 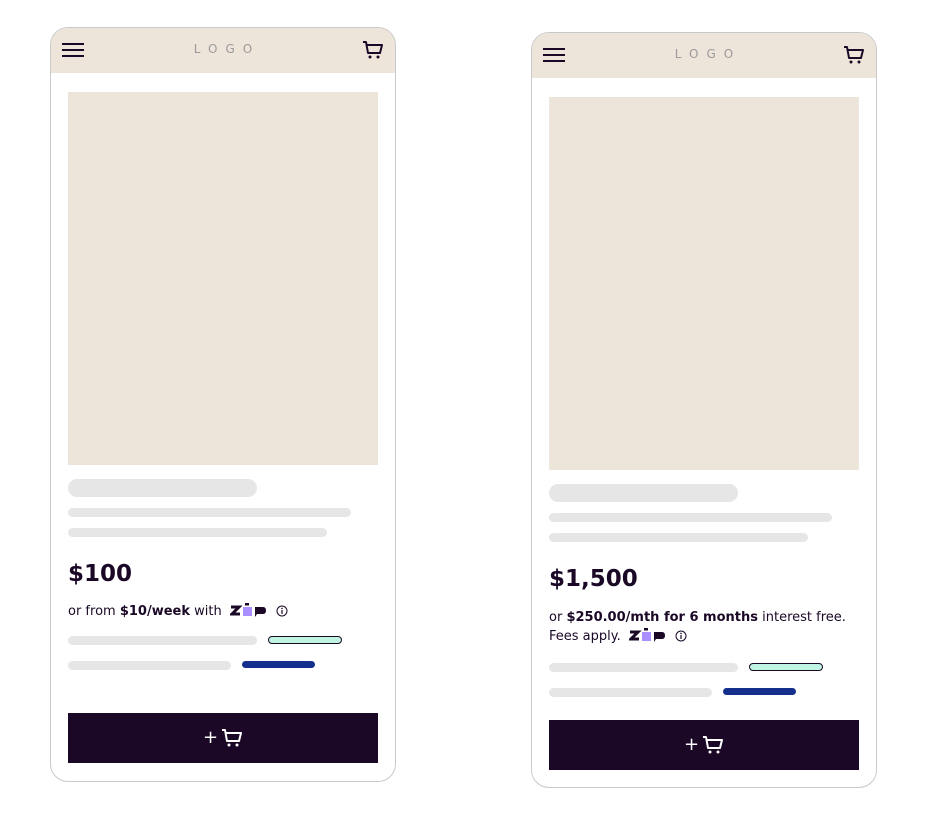 I want to click on product-price: $100, so click(x=100, y=574).